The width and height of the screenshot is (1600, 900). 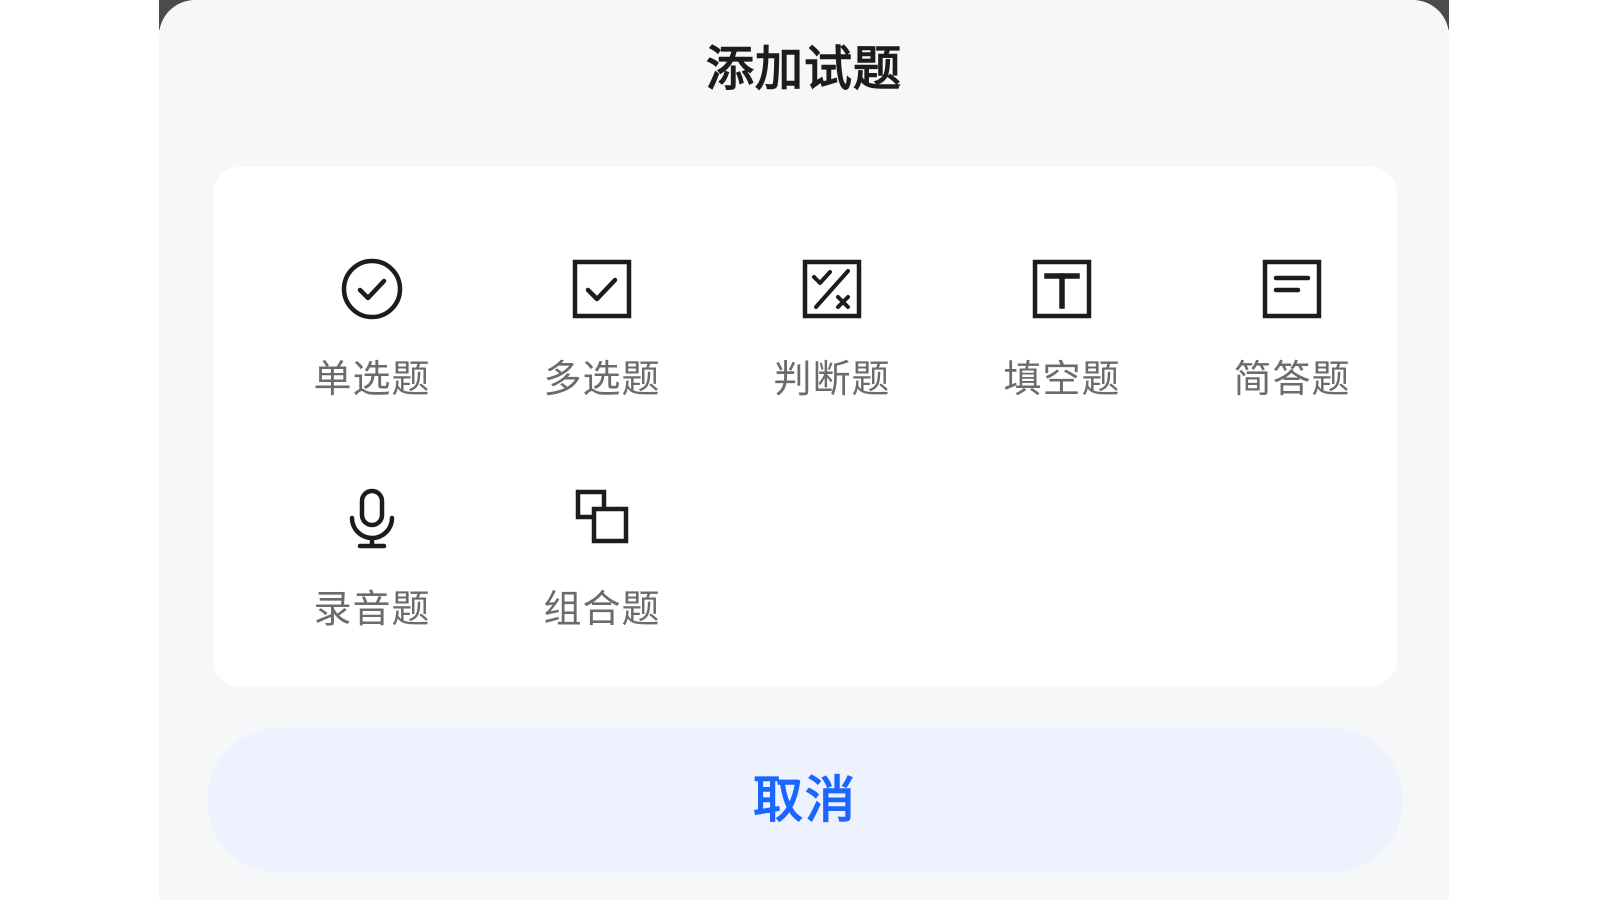 I want to click on radio-check-icon, so click(x=372, y=289).